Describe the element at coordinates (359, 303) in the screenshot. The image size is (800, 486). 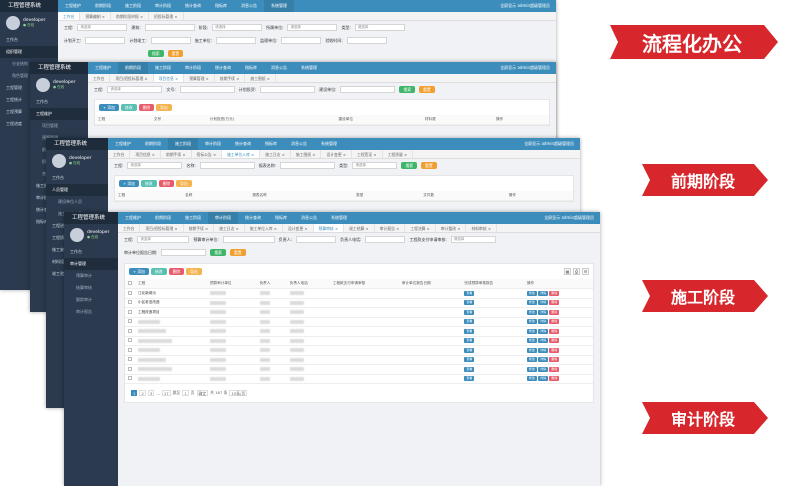
I see `table-row: 小区老旧改造 查看 修改 详情 删除` at that location.